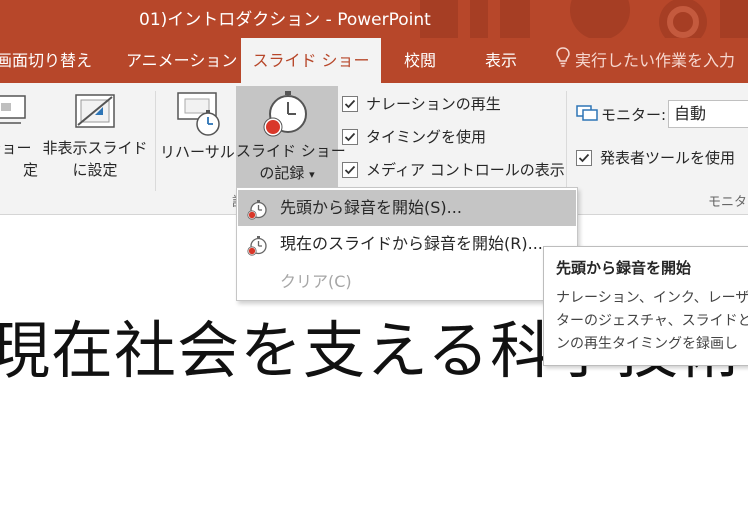  Describe the element at coordinates (311, 60) in the screenshot. I see `tab-slideshow: スライド ショー` at that location.